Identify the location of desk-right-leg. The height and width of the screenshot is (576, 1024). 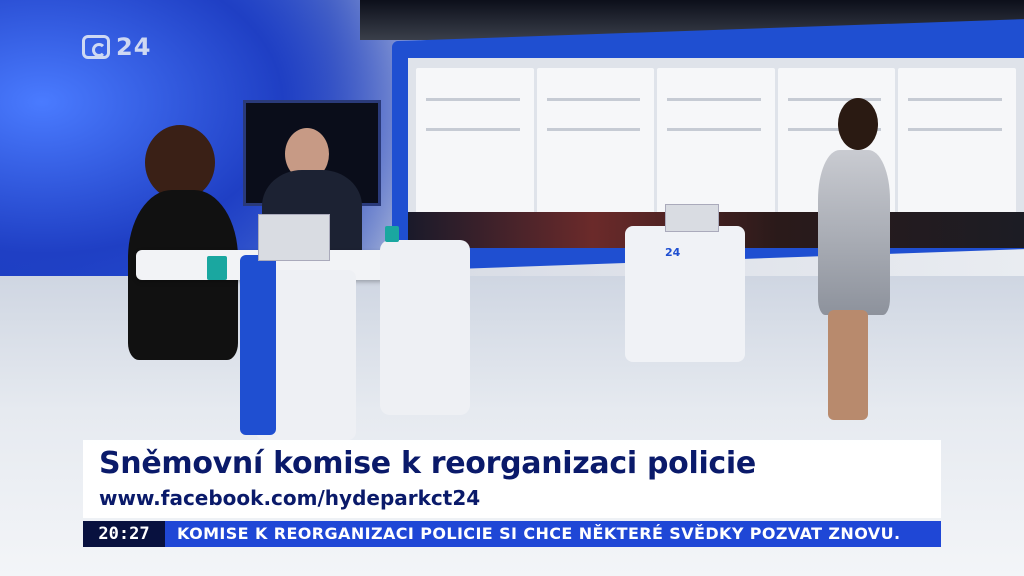
(425, 327).